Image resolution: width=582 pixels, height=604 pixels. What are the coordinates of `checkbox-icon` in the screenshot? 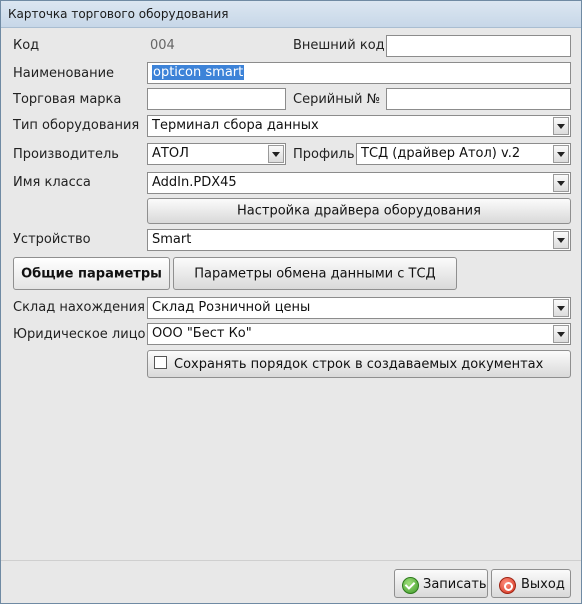 It's located at (160, 362).